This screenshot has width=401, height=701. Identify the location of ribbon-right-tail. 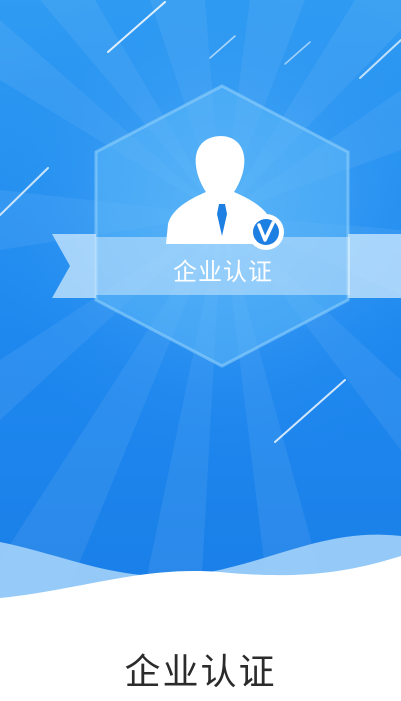
(374, 266).